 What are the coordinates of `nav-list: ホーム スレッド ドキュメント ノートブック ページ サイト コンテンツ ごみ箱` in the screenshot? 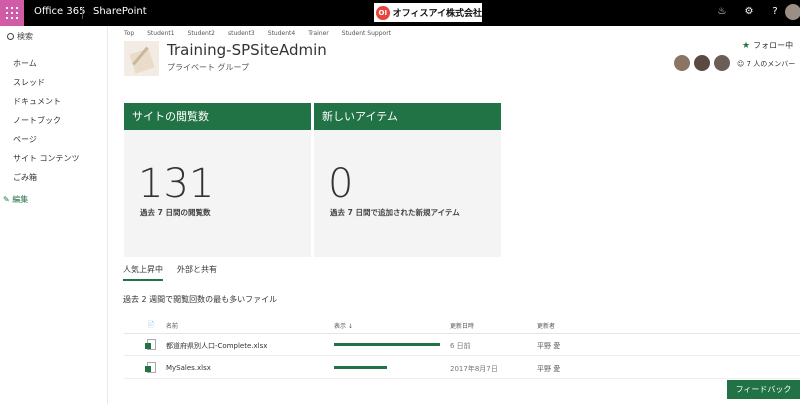 It's located at (46, 125).